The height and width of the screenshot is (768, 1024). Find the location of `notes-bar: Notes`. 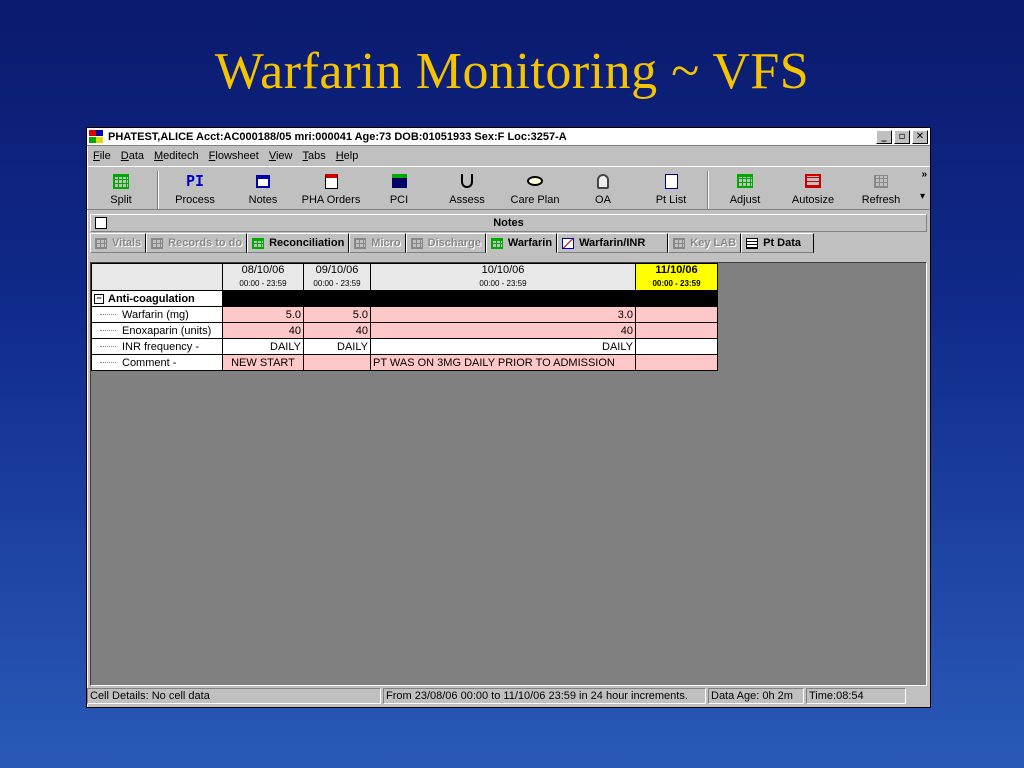

notes-bar: Notes is located at coordinates (508, 223).